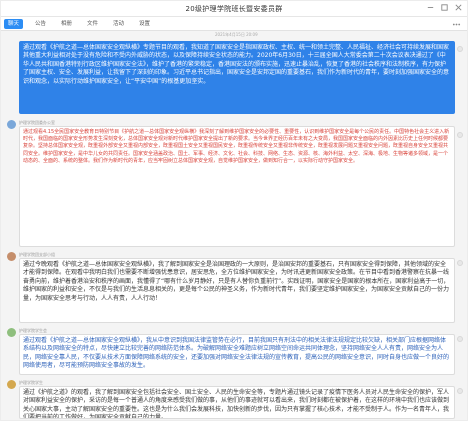 Image resolution: width=468 pixels, height=421 pixels. I want to click on close-icon, so click(458, 7).